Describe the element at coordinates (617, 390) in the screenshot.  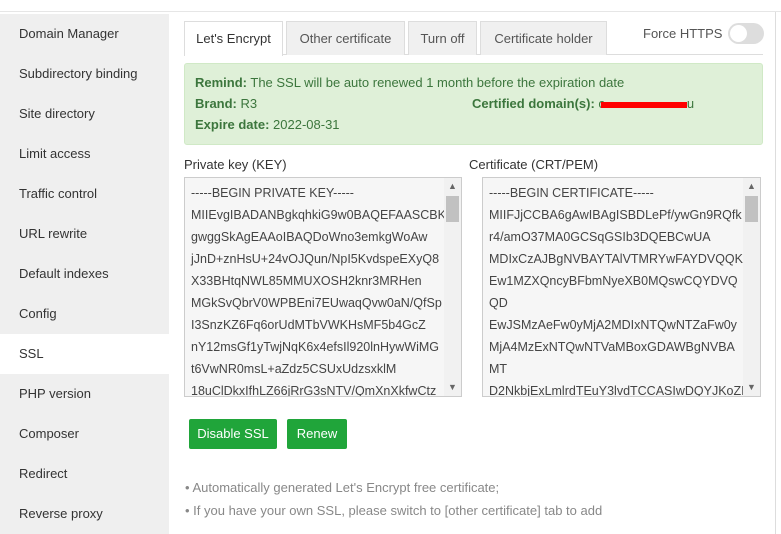
I see `text-line: D2NkbjExLmlrdTEuY3lvdTCCASIwDQYJKoZI` at that location.